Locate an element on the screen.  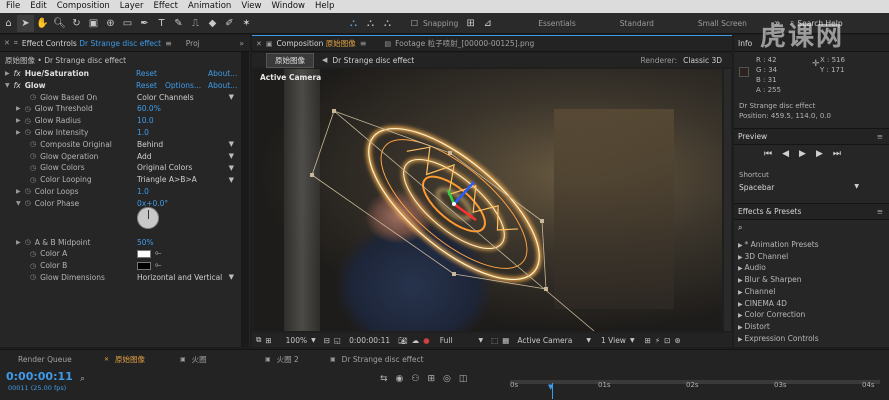
tab-info: Info is located at coordinates (745, 43).